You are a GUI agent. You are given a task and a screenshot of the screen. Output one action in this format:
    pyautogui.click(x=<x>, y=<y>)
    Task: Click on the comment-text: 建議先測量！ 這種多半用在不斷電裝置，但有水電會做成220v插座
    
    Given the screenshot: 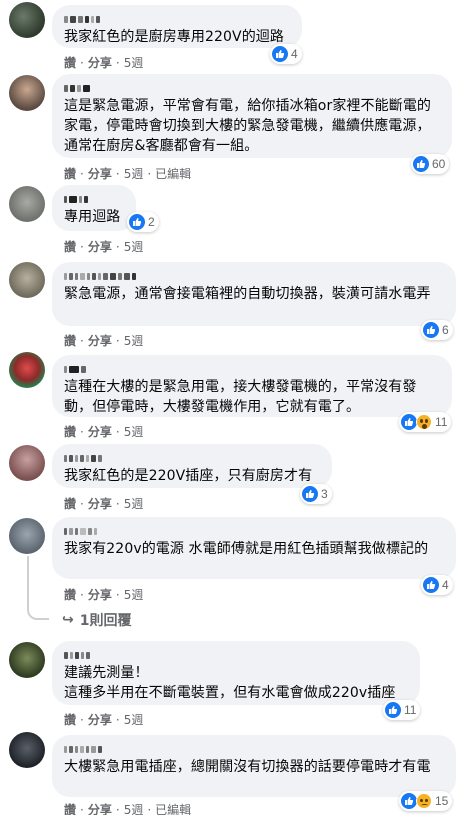 What is the action you would take?
    pyautogui.click(x=230, y=683)
    